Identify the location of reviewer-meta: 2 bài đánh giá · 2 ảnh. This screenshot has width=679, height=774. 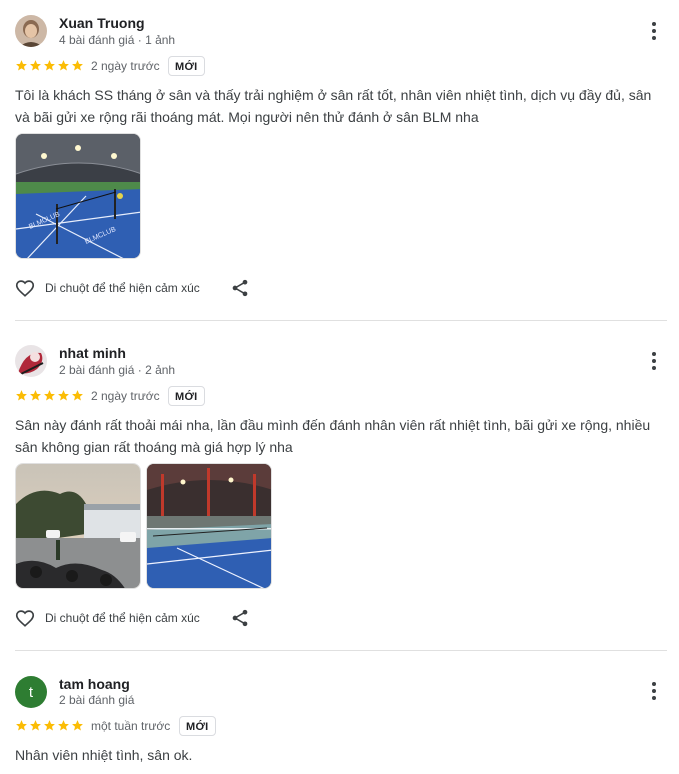
(117, 370).